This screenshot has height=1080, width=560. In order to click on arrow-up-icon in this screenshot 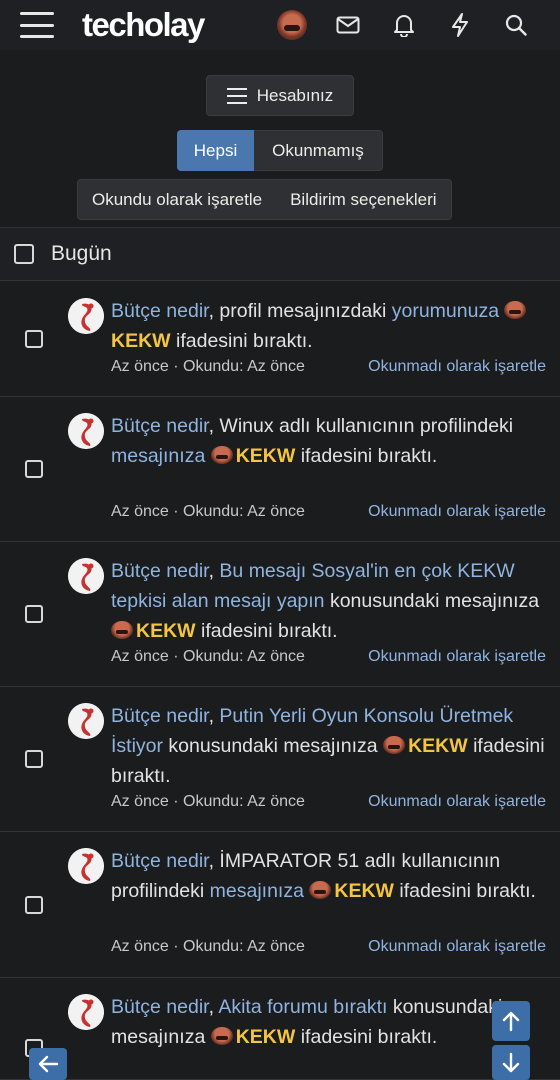, I will do `click(511, 1021)`.